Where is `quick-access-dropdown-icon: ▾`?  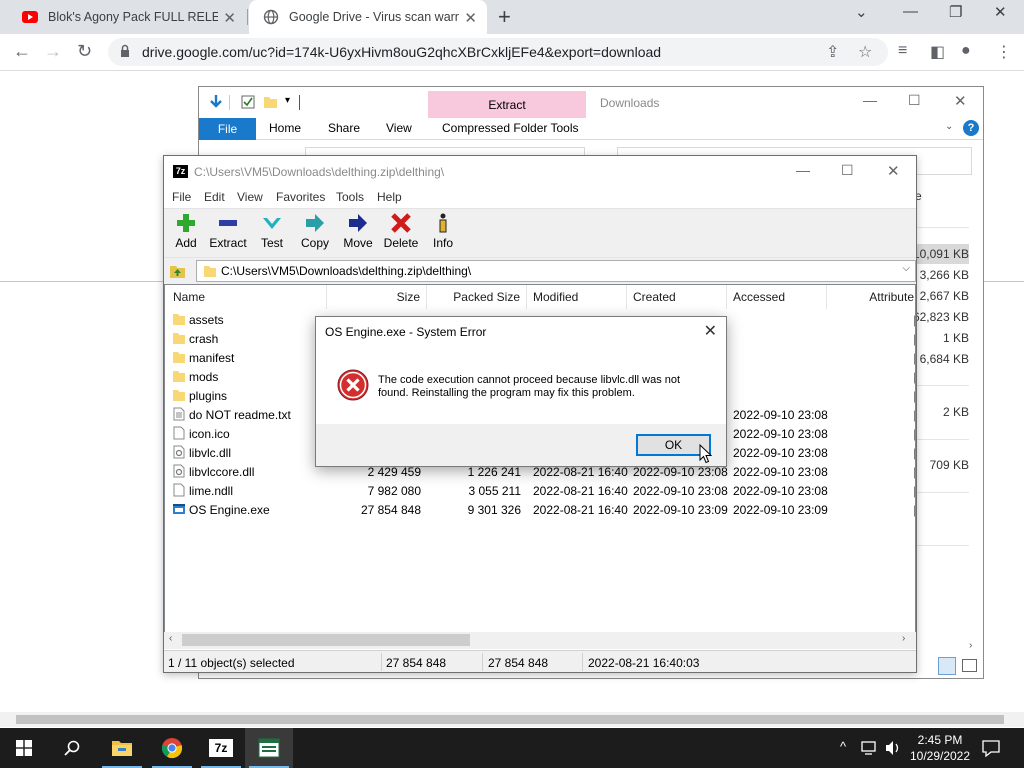 quick-access-dropdown-icon: ▾ is located at coordinates (287, 100).